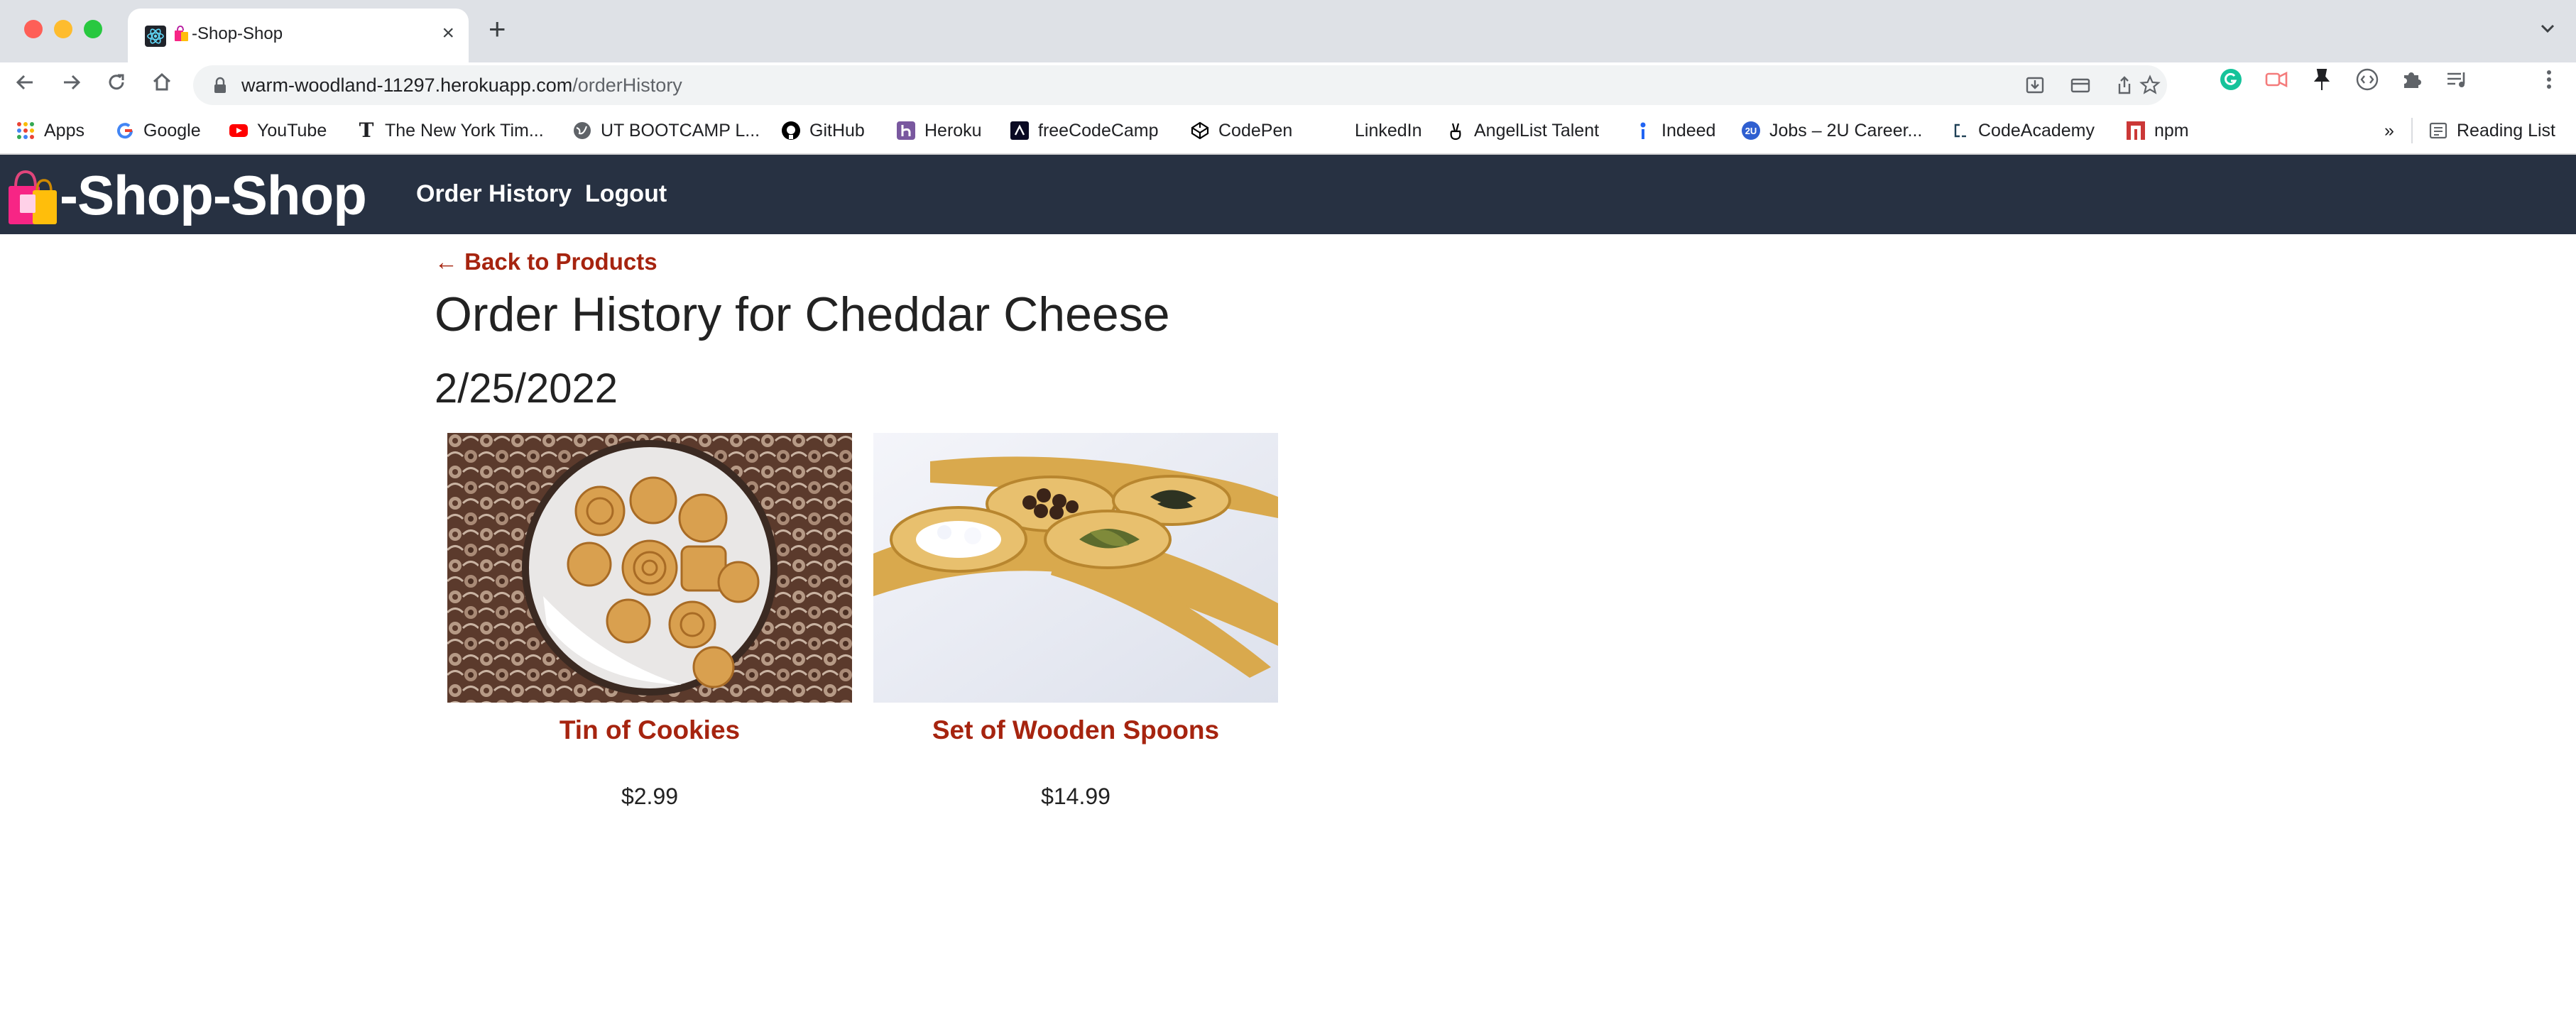 This screenshot has width=2576, height=1022. Describe the element at coordinates (2136, 130) in the screenshot. I see `npm-icon` at that location.